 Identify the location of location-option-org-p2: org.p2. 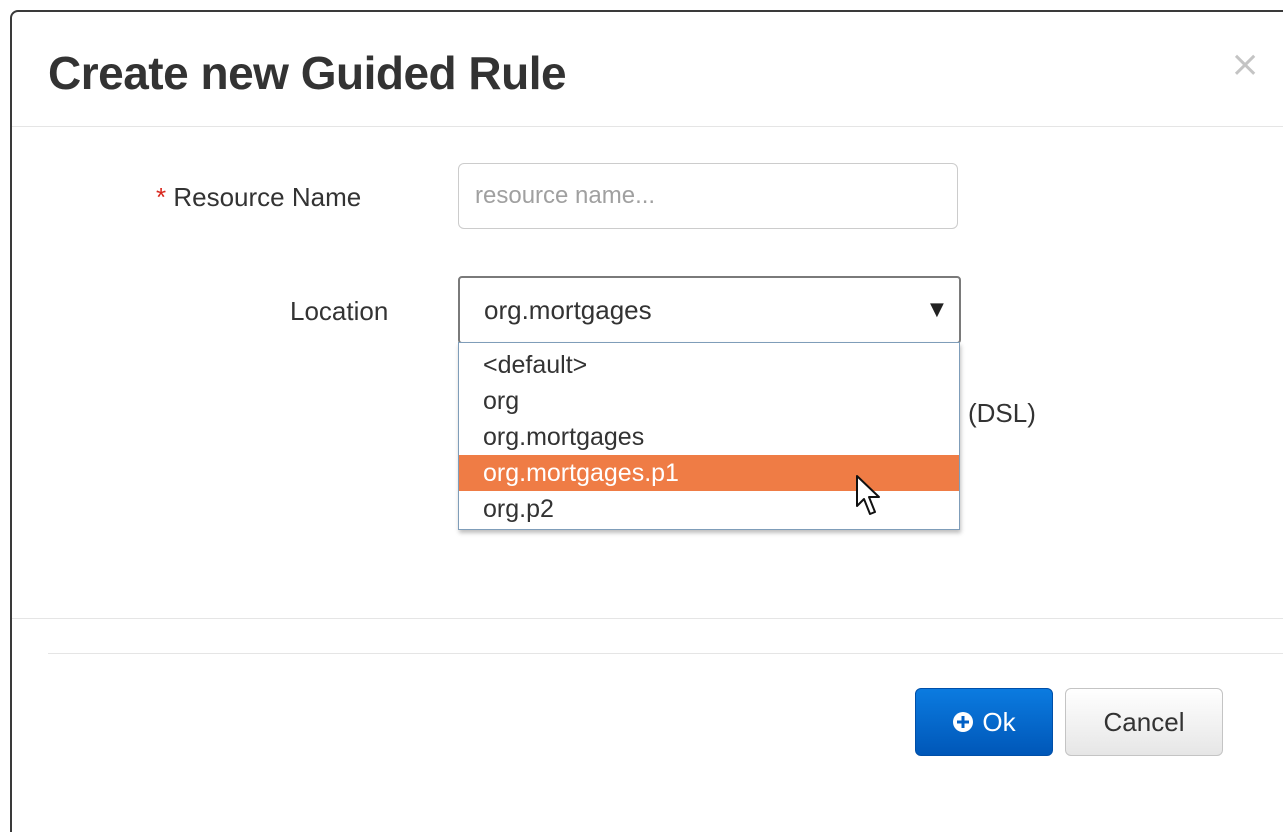
(709, 509).